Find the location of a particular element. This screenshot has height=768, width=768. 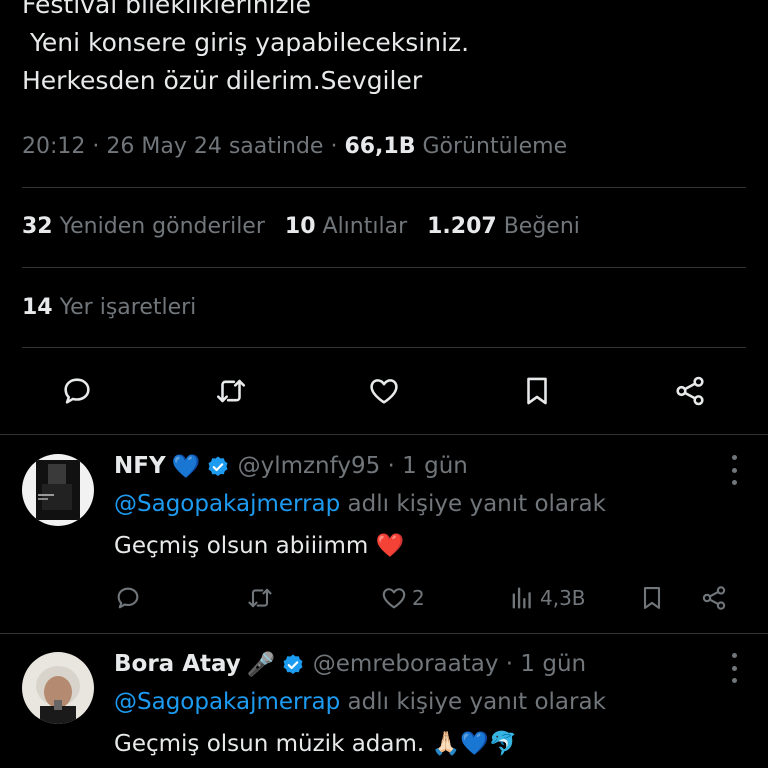

reply-text: Geçmiş olsun abiiimm ❤️ is located at coordinates (259, 546).